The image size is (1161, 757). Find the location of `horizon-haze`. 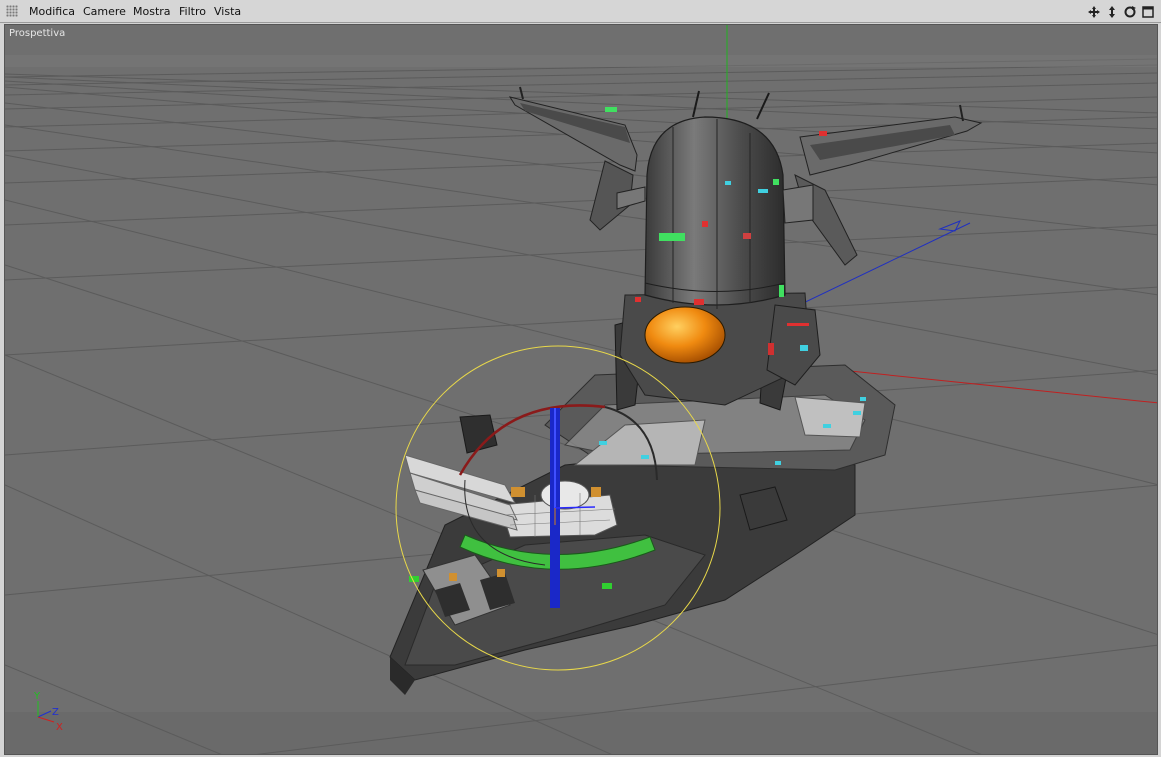

horizon-haze is located at coordinates (581, 61).